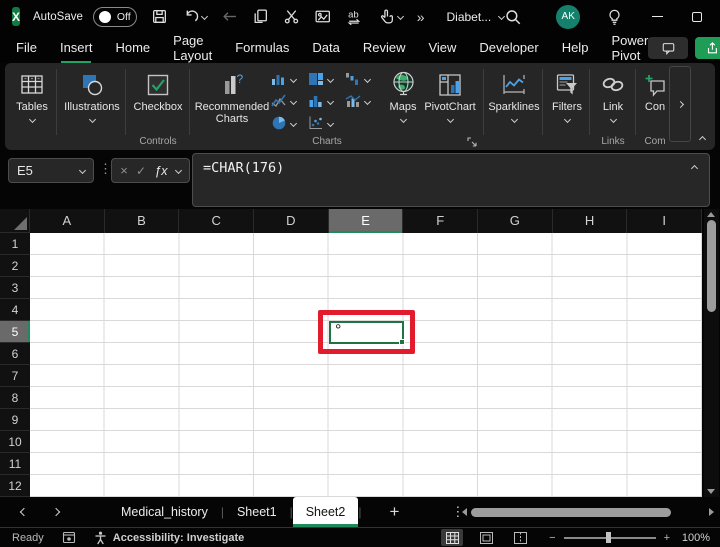 This screenshot has width=720, height=547. I want to click on collapse-ribbon-button, so click(702, 139).